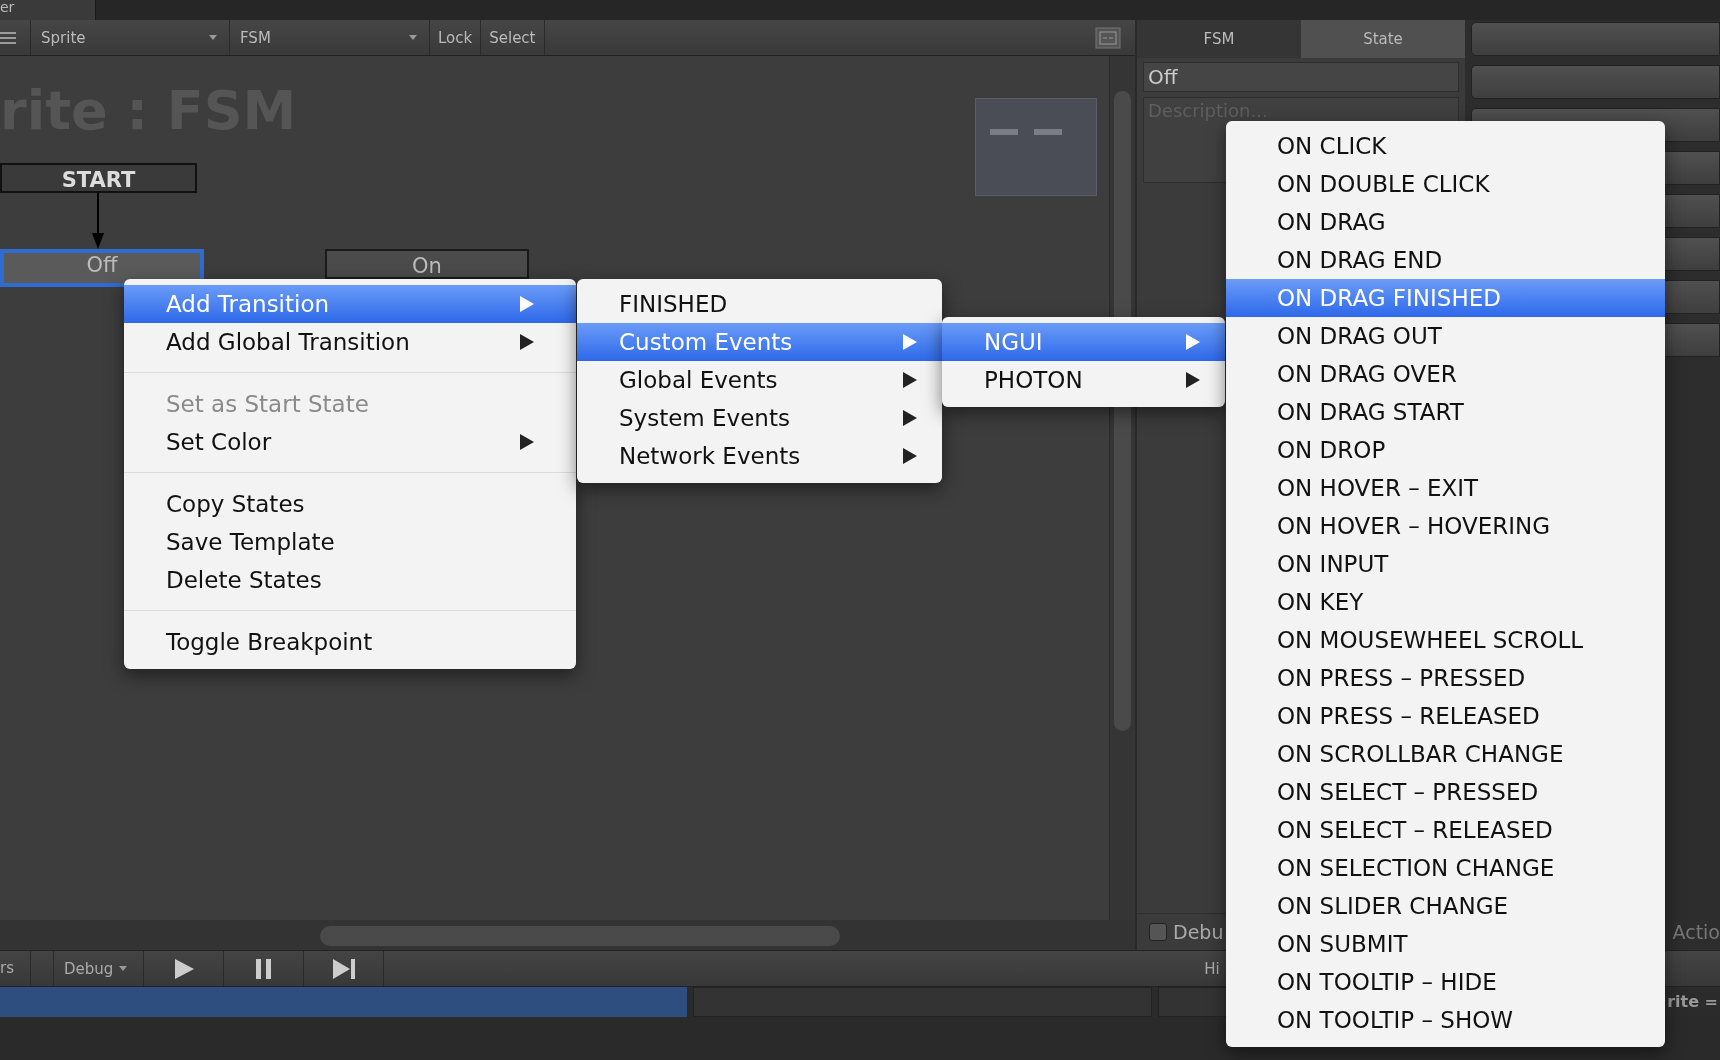 This screenshot has width=1720, height=1060. I want to click on state-name-field: Off, so click(1301, 77).